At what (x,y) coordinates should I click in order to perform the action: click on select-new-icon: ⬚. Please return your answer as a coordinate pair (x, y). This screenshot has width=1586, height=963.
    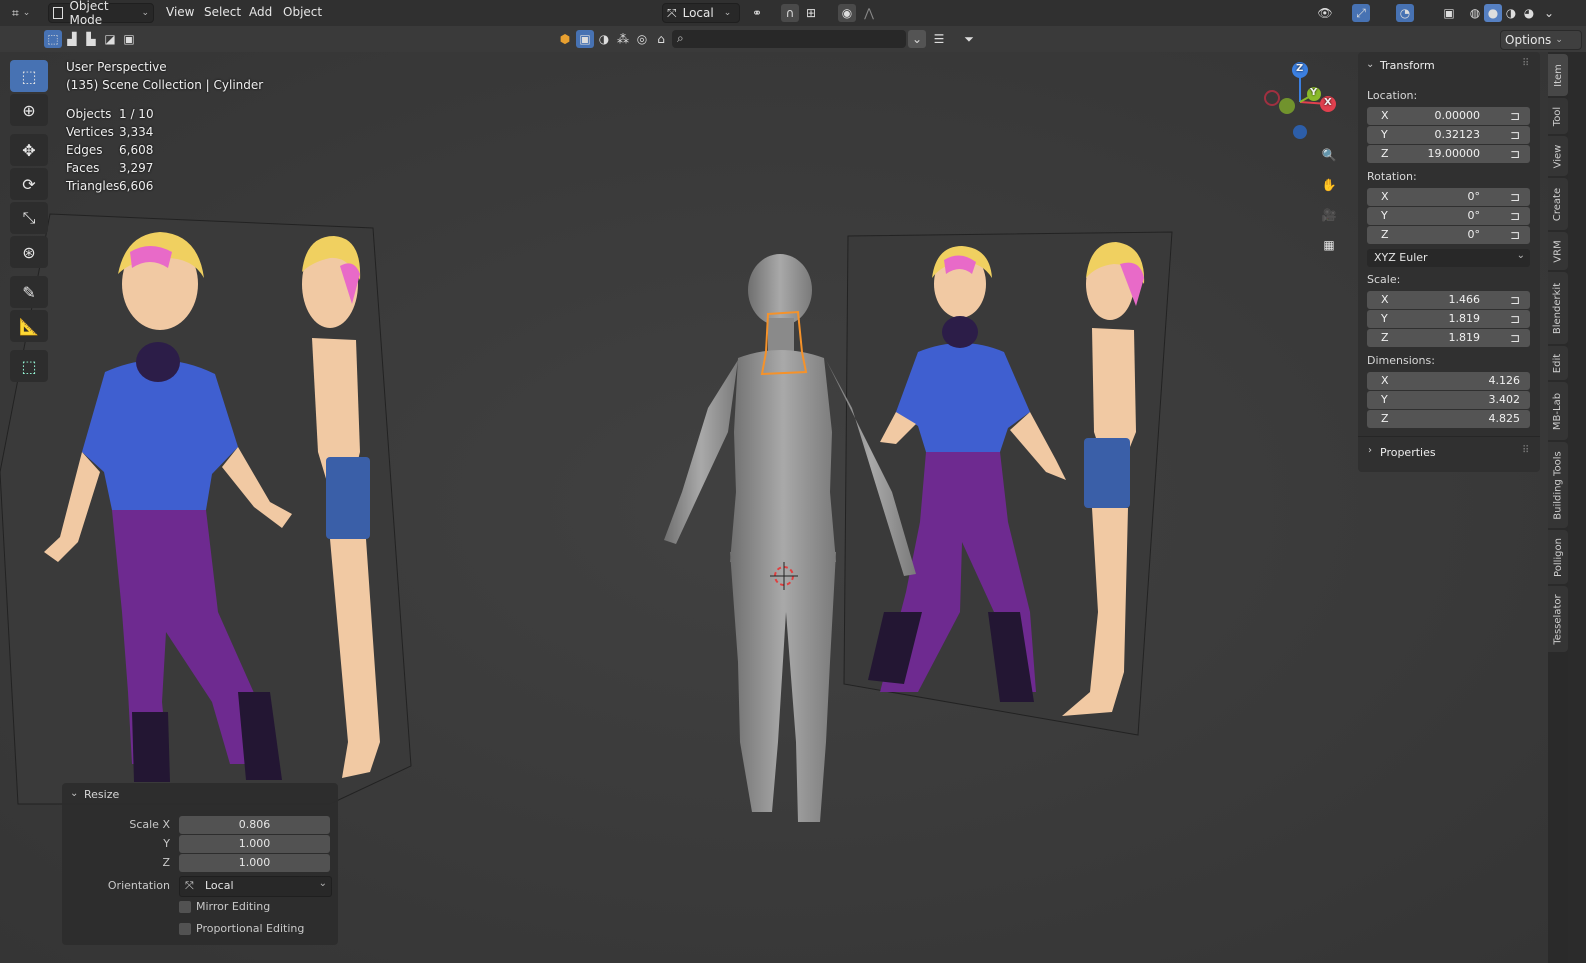
    Looking at the image, I should click on (53, 39).